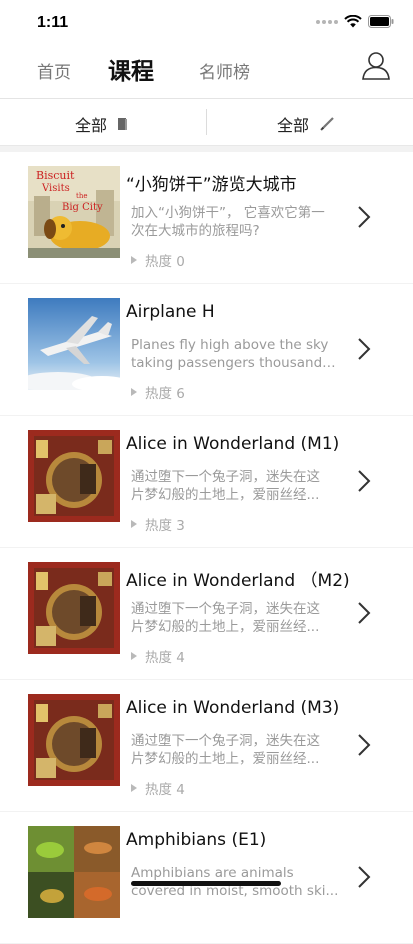 This screenshot has width=413, height=944. I want to click on course-heat: 热度 0, so click(158, 260).